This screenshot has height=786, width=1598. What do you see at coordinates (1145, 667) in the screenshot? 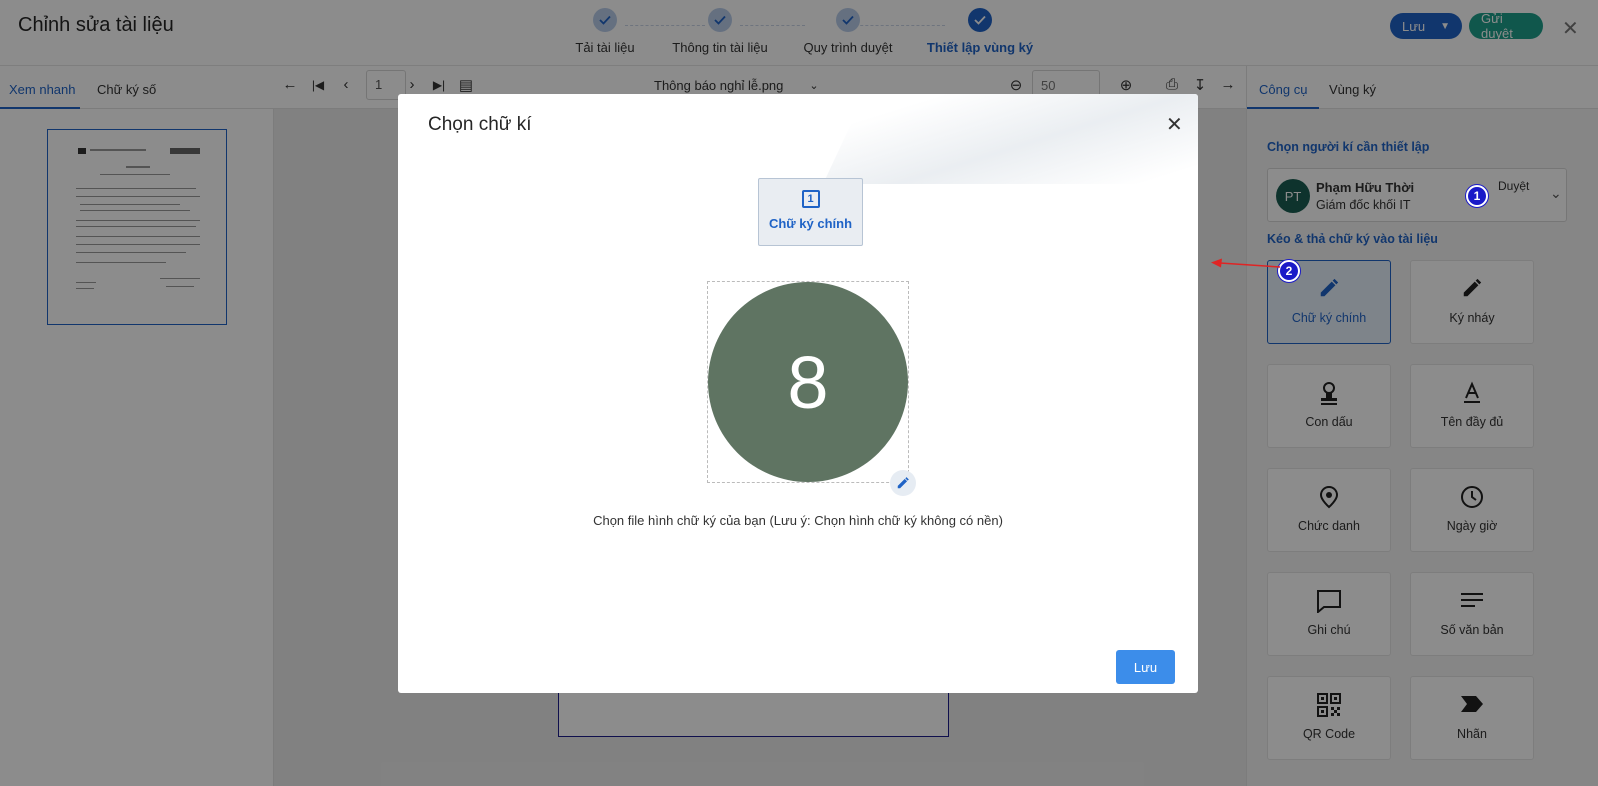
I see `save-button: Lưu` at bounding box center [1145, 667].